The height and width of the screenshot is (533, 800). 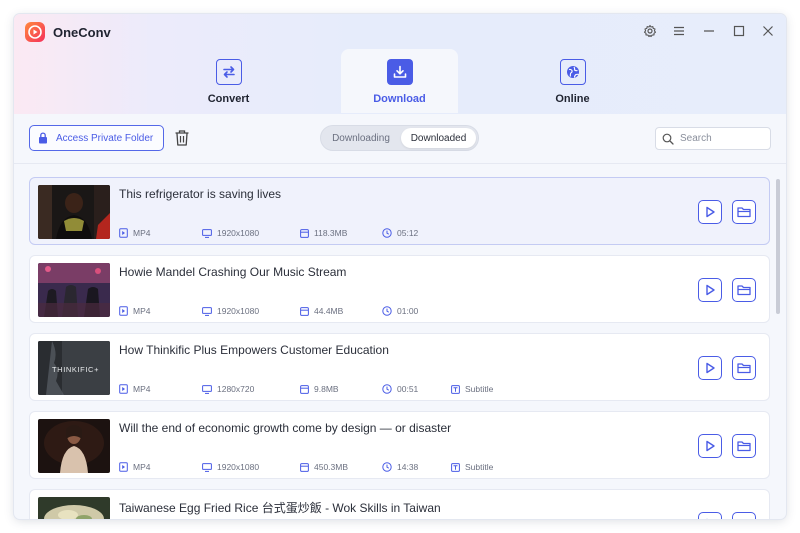 I want to click on video-duration: 01:00, so click(x=400, y=311).